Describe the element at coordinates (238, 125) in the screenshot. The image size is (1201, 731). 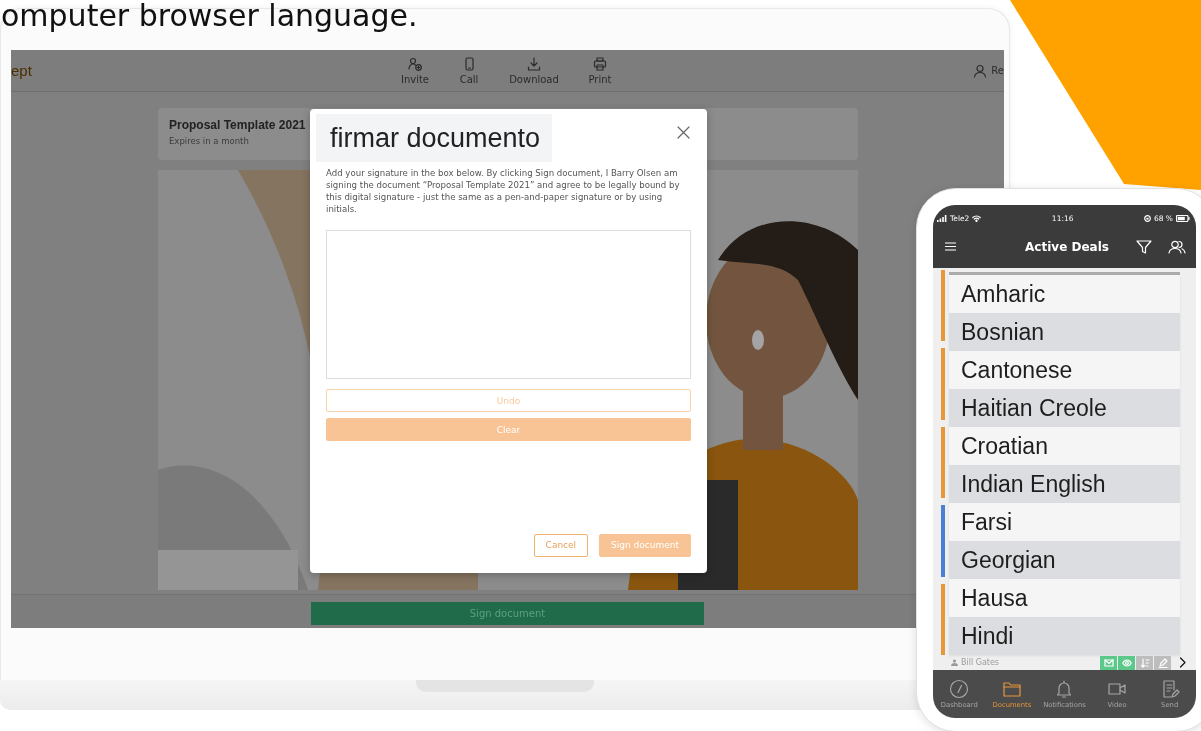
I see `document-title: Proposal Template 2021` at that location.